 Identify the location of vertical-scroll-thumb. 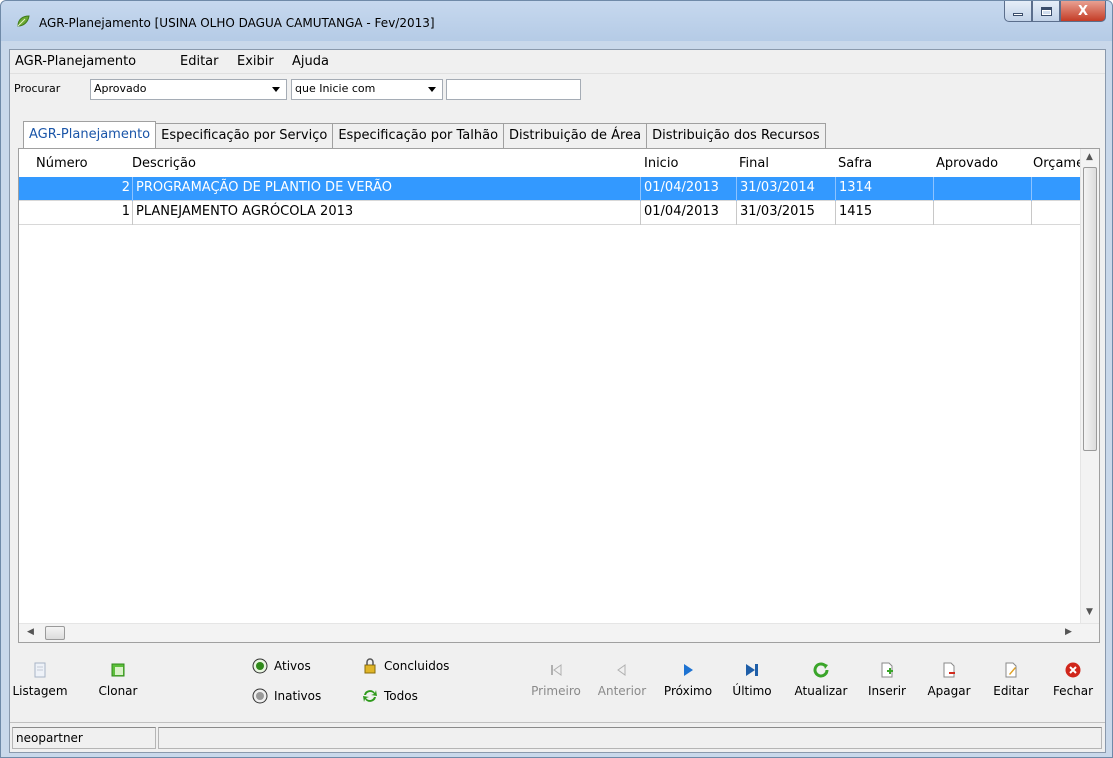
(1090, 309).